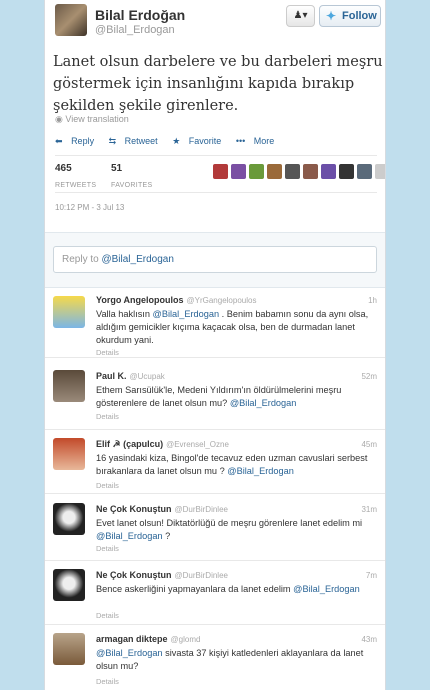 This screenshot has width=430, height=690. I want to click on more-action: ••• More, so click(258, 141).